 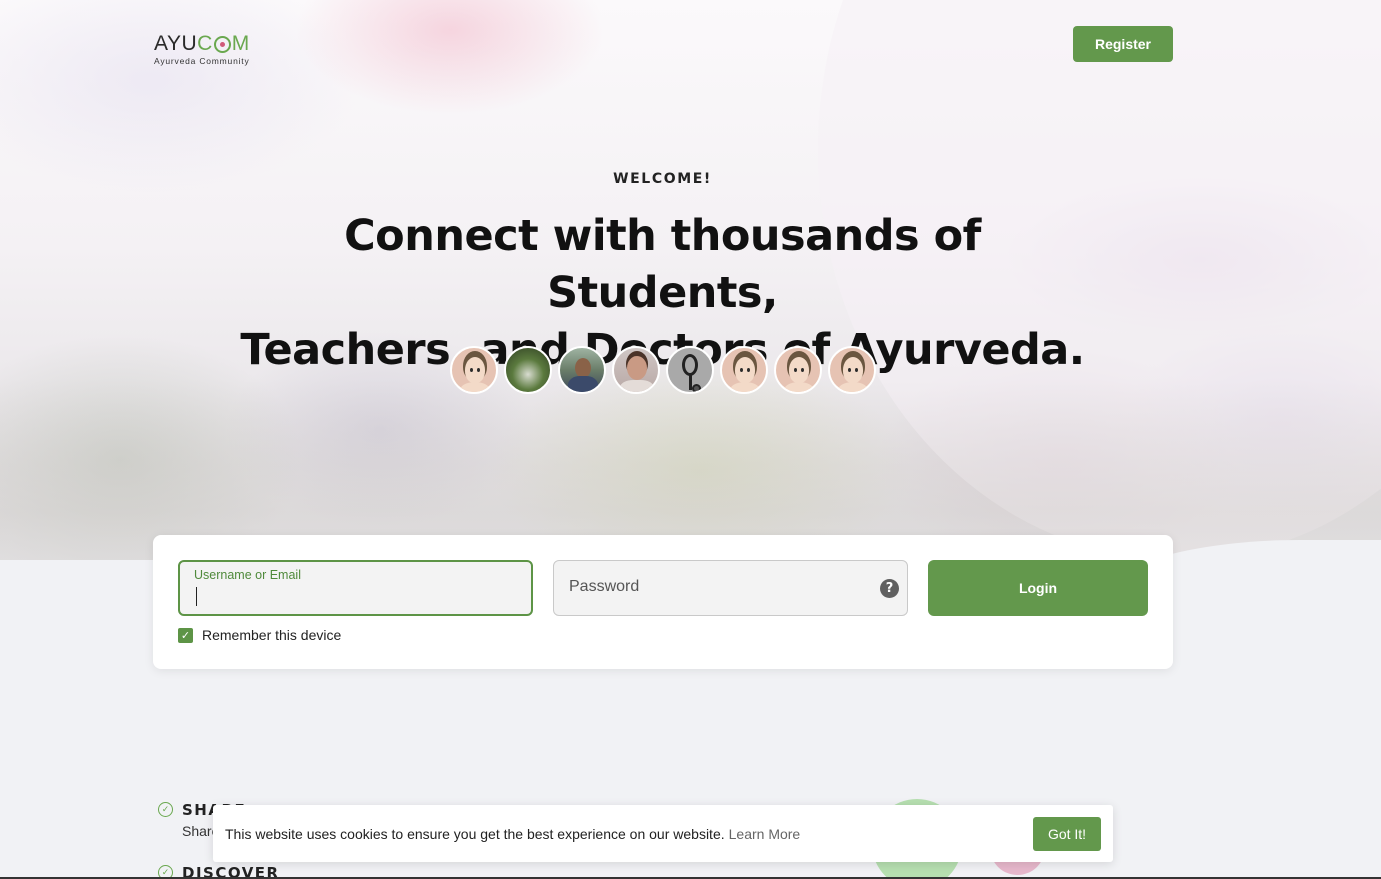 I want to click on remember-device: ✓ Remember this device, so click(x=259, y=635).